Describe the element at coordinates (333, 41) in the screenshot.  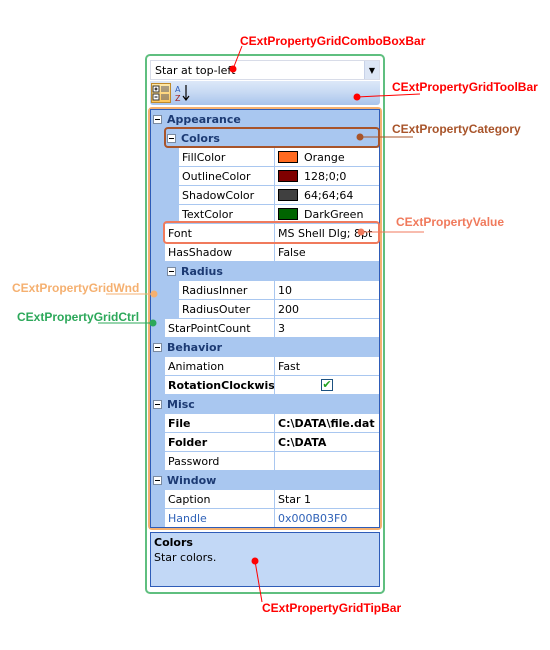
I see `annotation-combo-bar: CExtPropertyGridComboBoxBar` at that location.